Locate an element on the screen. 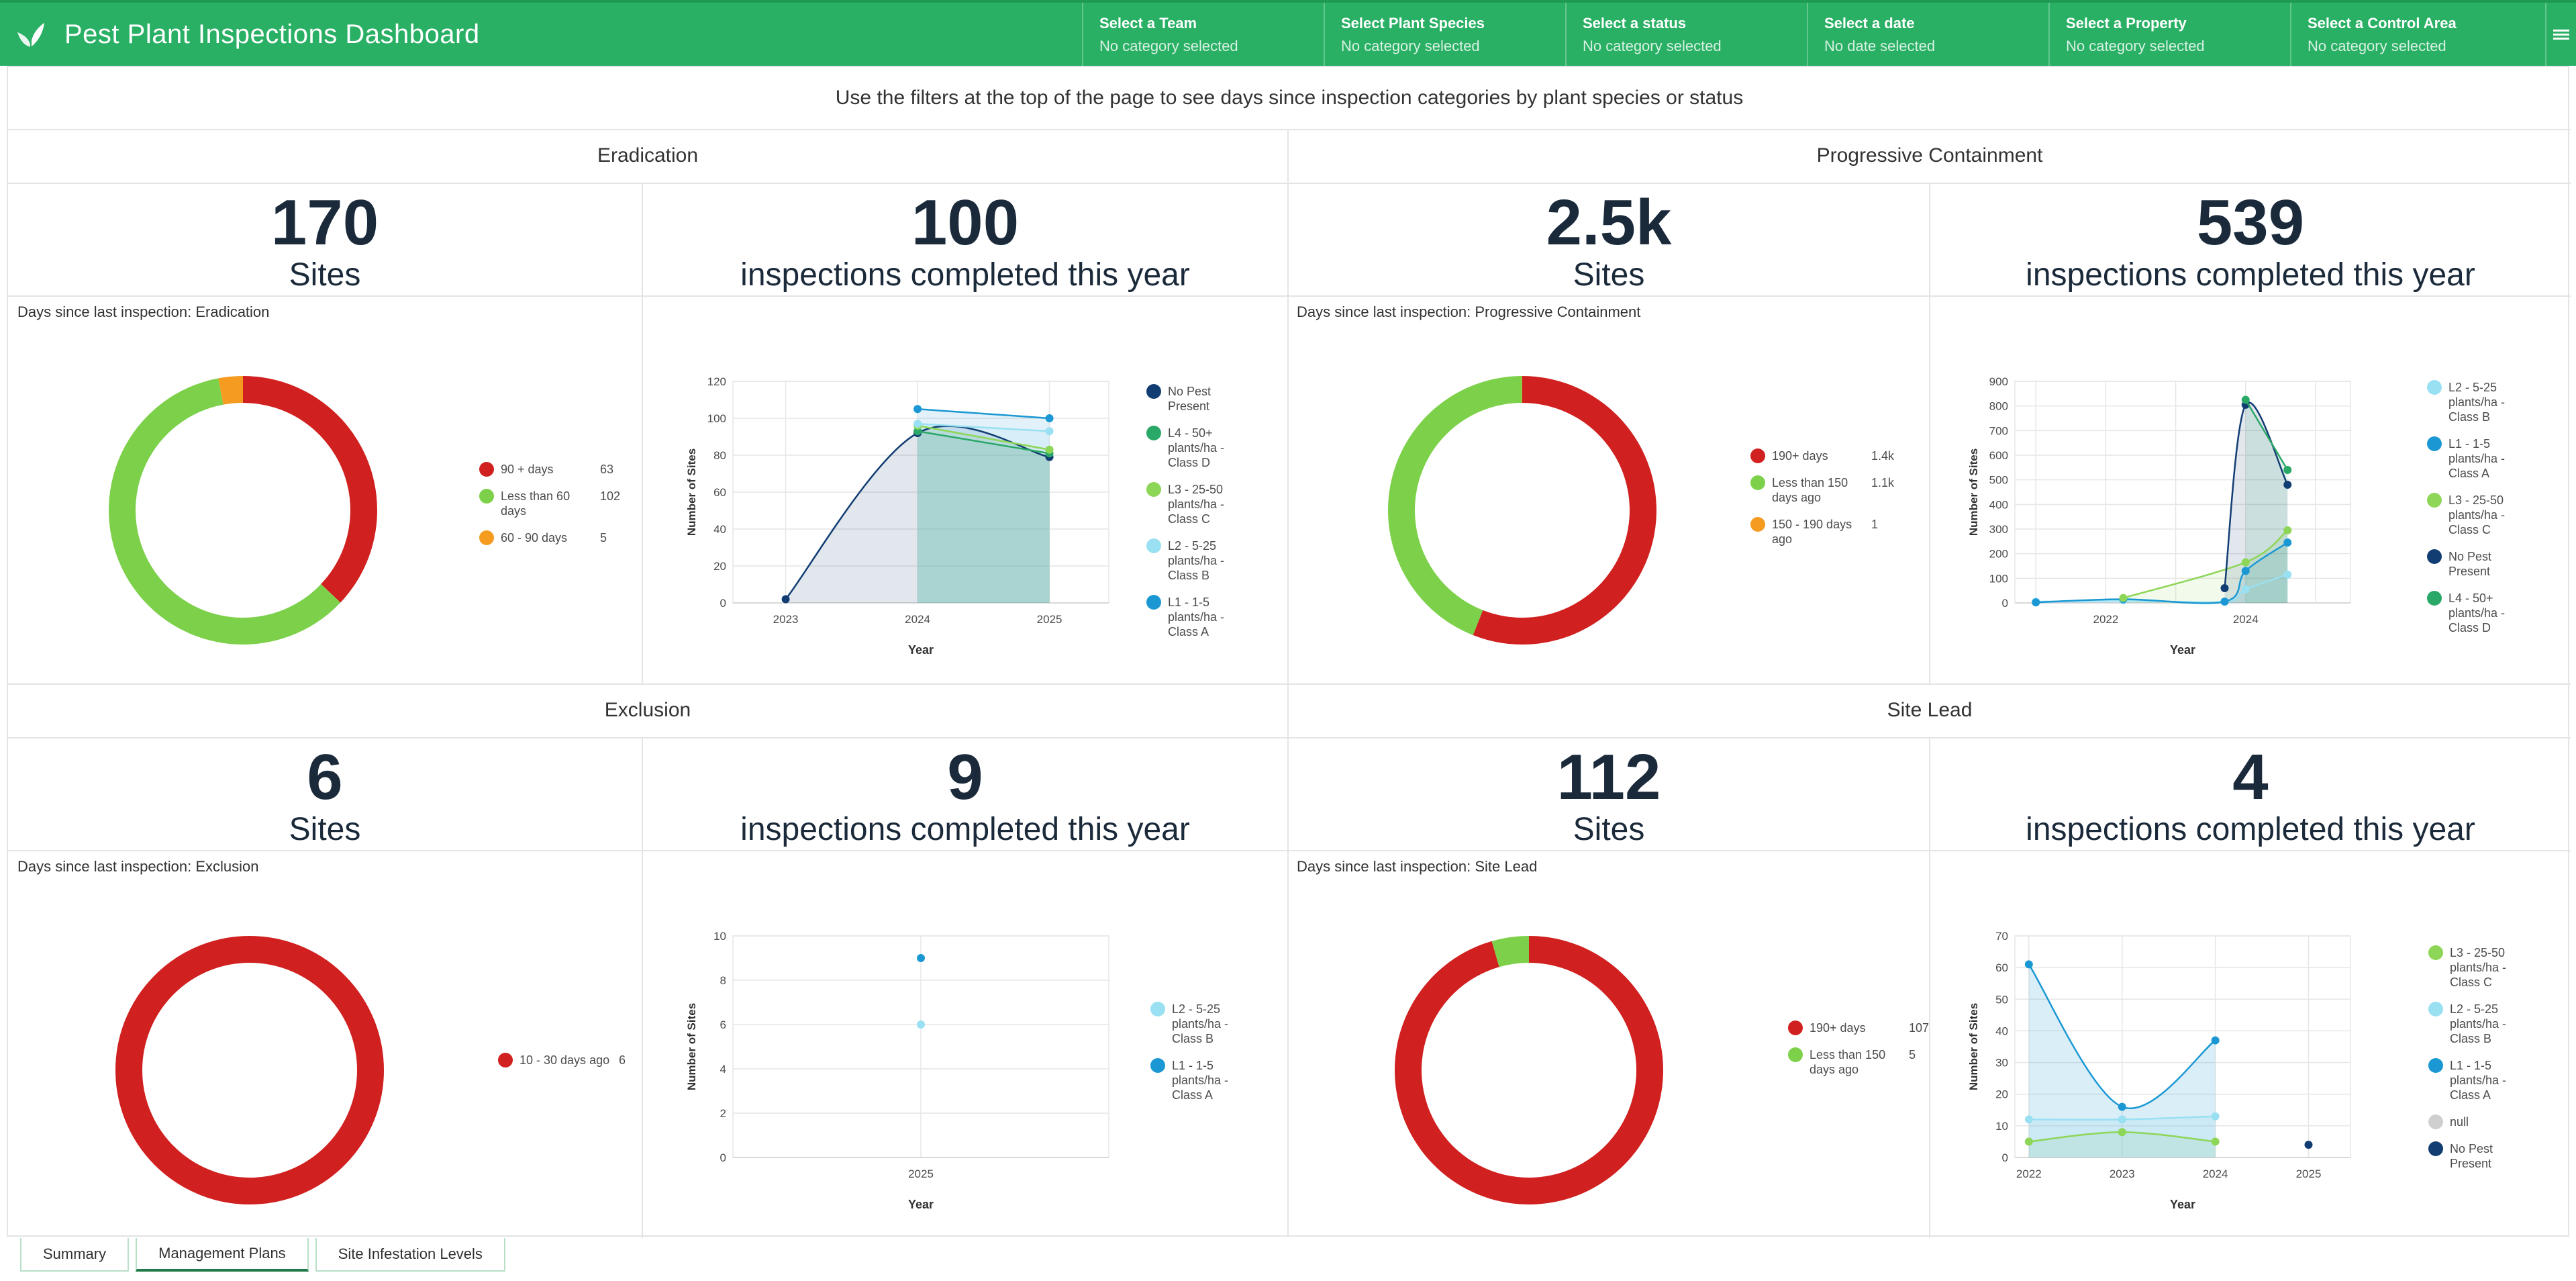  property-selector: Select a Property No category selected is located at coordinates (2169, 35).